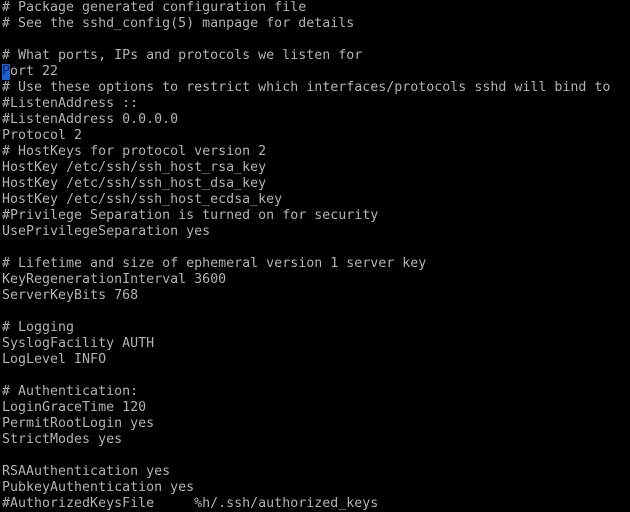 Image resolution: width=630 pixels, height=512 pixels. What do you see at coordinates (62, 439) in the screenshot?
I see `terminal-line: StrictModes yes` at bounding box center [62, 439].